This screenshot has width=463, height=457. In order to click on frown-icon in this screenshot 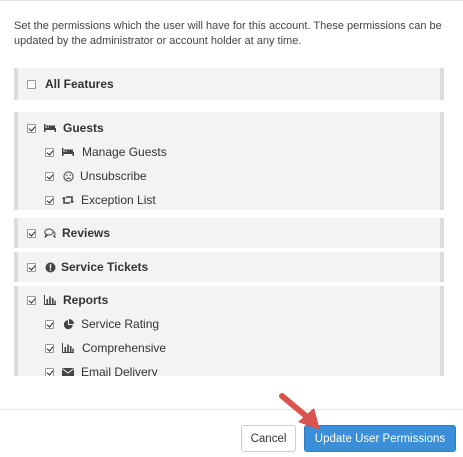, I will do `click(68, 176)`.